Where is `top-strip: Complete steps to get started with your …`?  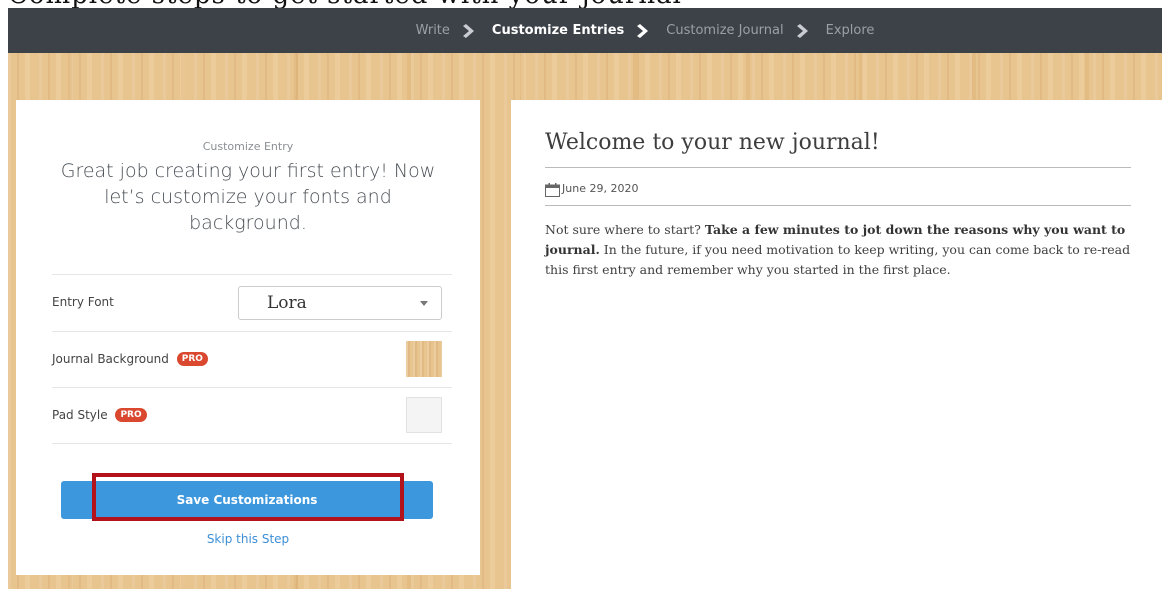 top-strip: Complete steps to get started with your … is located at coordinates (581, 4).